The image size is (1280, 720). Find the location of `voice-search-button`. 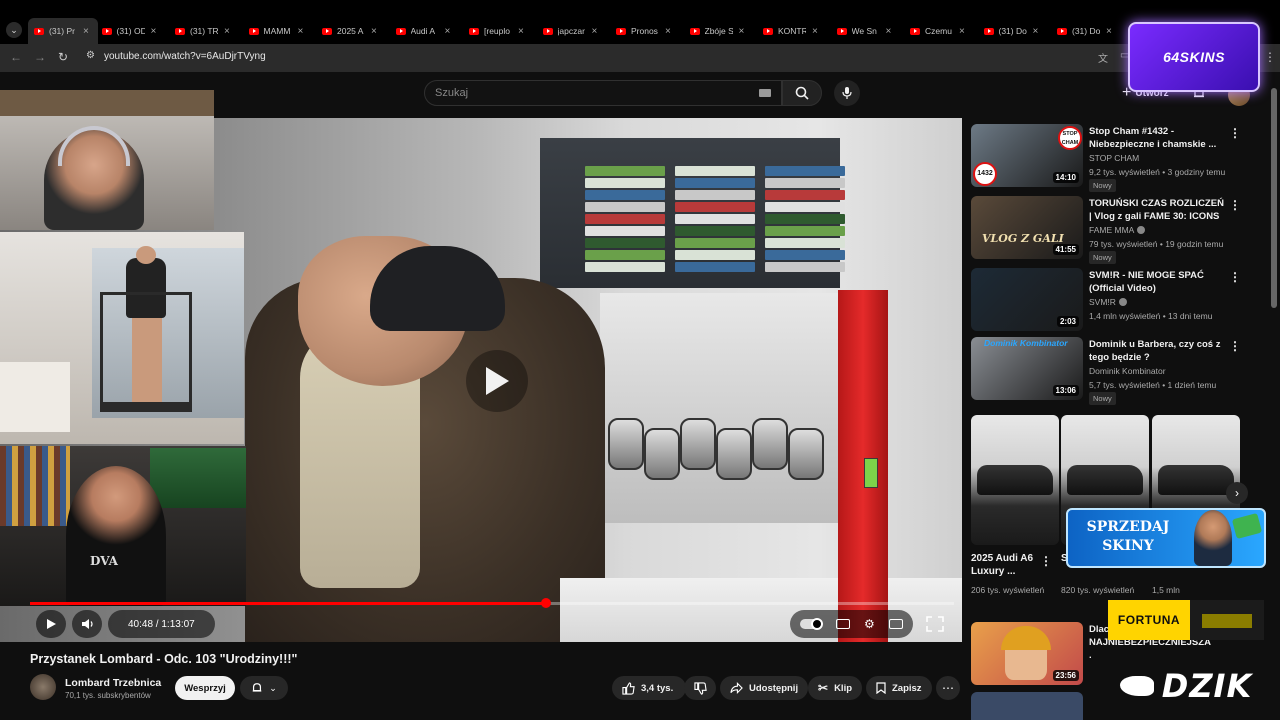

voice-search-button is located at coordinates (847, 93).